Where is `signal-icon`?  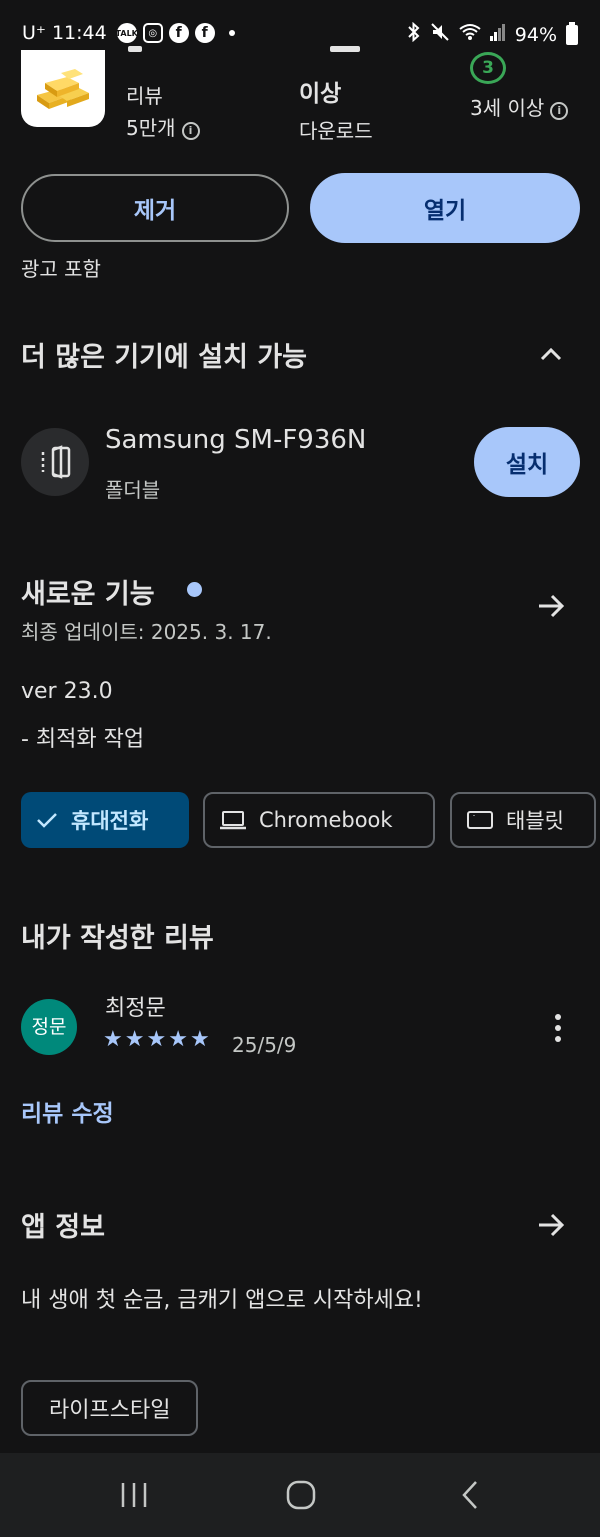 signal-icon is located at coordinates (497, 34).